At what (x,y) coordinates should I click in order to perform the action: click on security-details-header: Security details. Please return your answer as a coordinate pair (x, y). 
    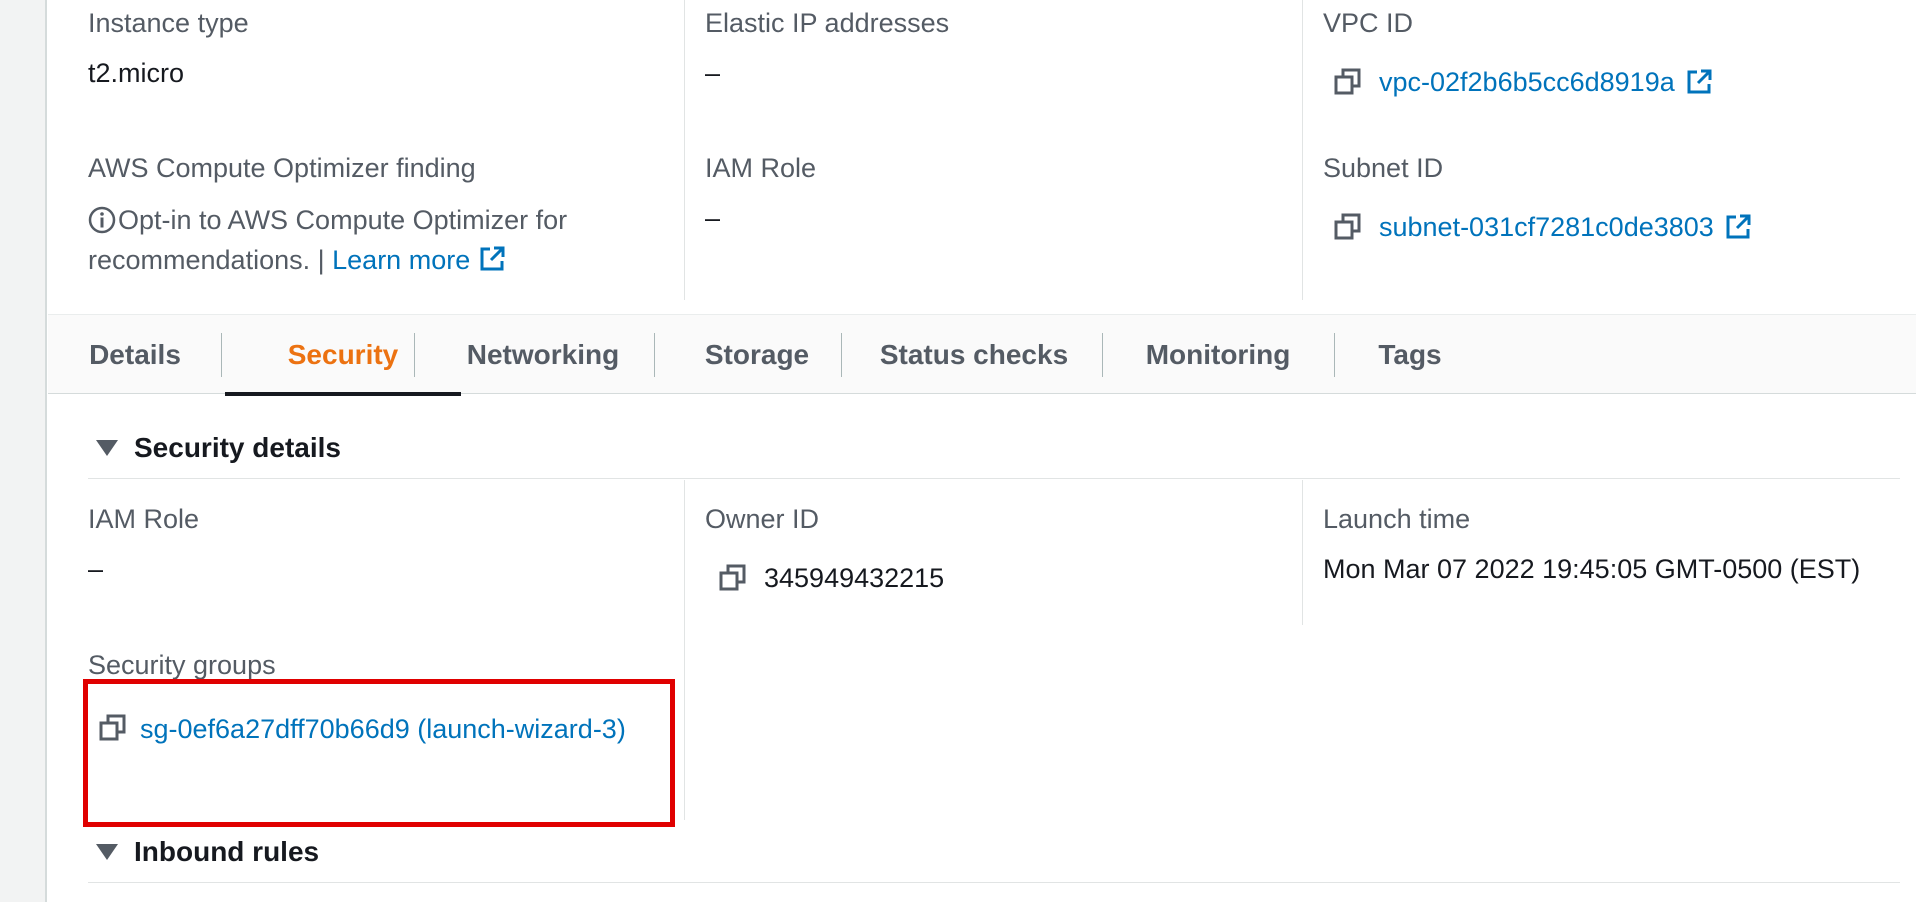
    Looking at the image, I should click on (214, 448).